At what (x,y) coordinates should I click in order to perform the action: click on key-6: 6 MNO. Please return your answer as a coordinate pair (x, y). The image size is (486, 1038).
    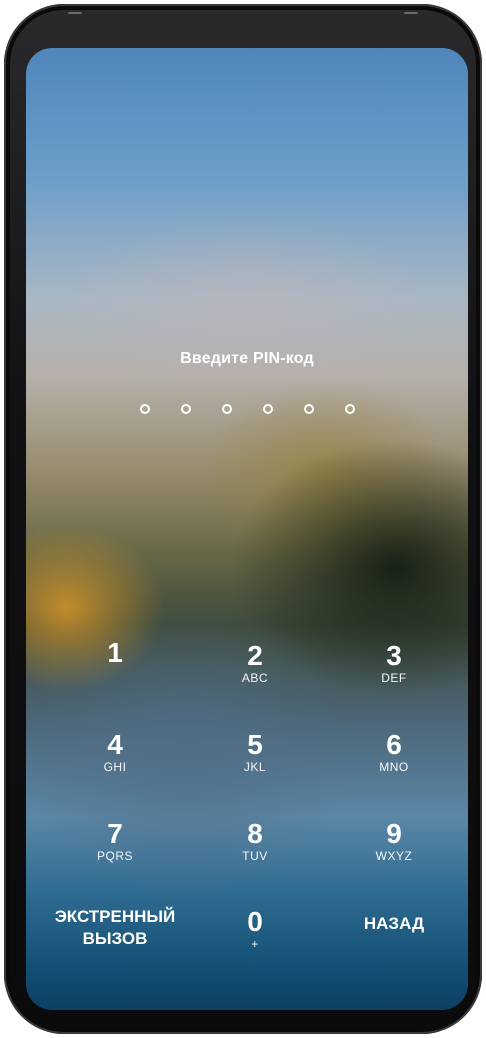
    Looking at the image, I should click on (394, 752).